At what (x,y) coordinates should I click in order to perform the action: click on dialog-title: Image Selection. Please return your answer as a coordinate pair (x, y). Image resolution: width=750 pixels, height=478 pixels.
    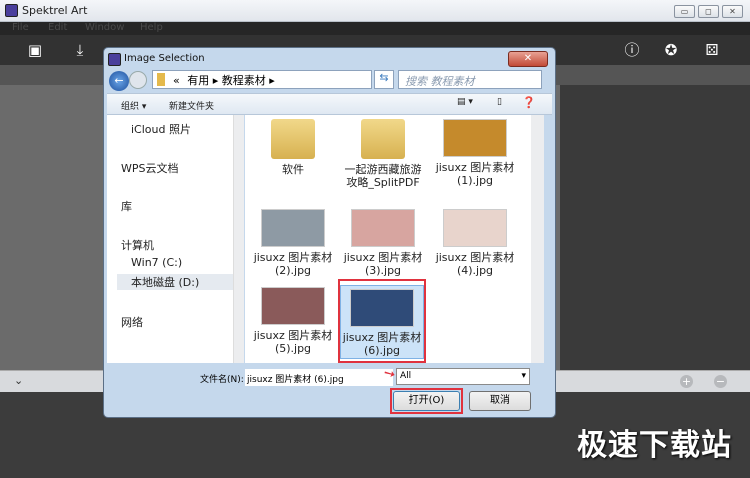
    Looking at the image, I should click on (164, 58).